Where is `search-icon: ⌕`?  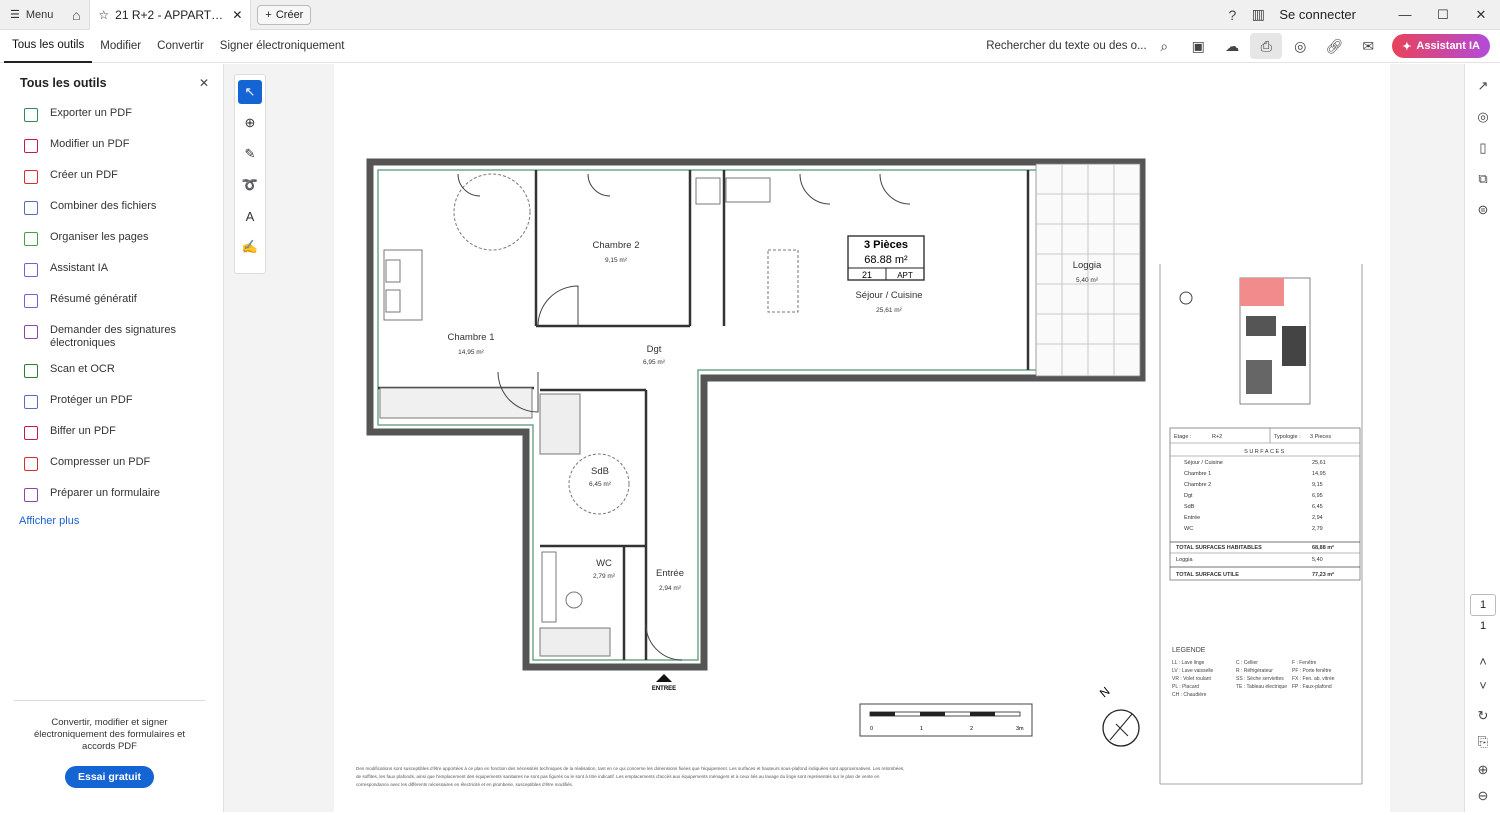 search-icon: ⌕ is located at coordinates (1164, 46).